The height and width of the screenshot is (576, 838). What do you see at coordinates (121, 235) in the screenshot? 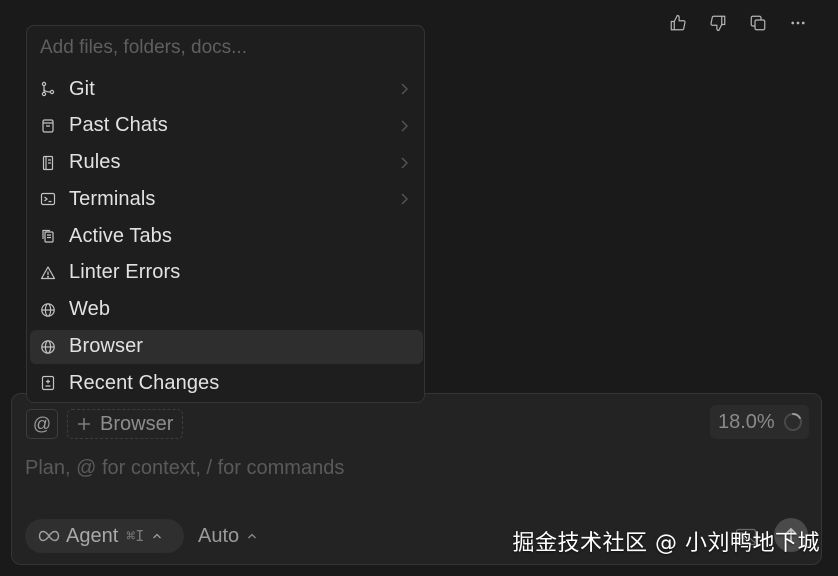
I see `menu-item-label: Active Tabs` at bounding box center [121, 235].